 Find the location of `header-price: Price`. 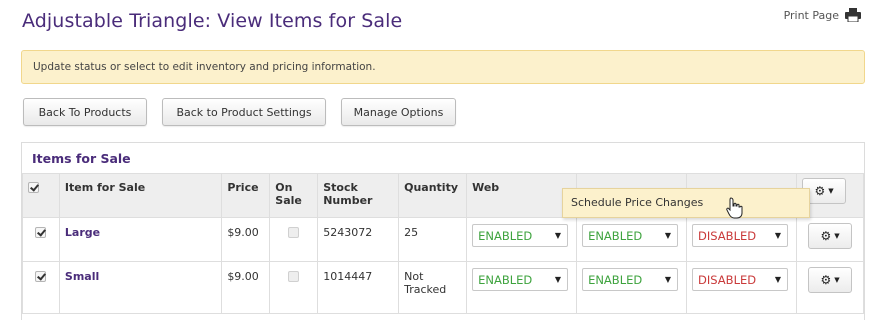

header-price: Price is located at coordinates (246, 195).